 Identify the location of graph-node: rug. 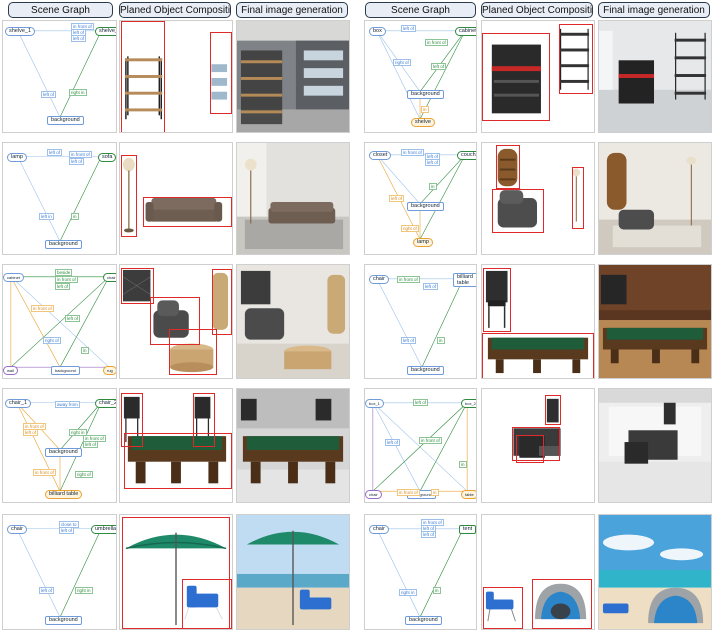
(109, 370).